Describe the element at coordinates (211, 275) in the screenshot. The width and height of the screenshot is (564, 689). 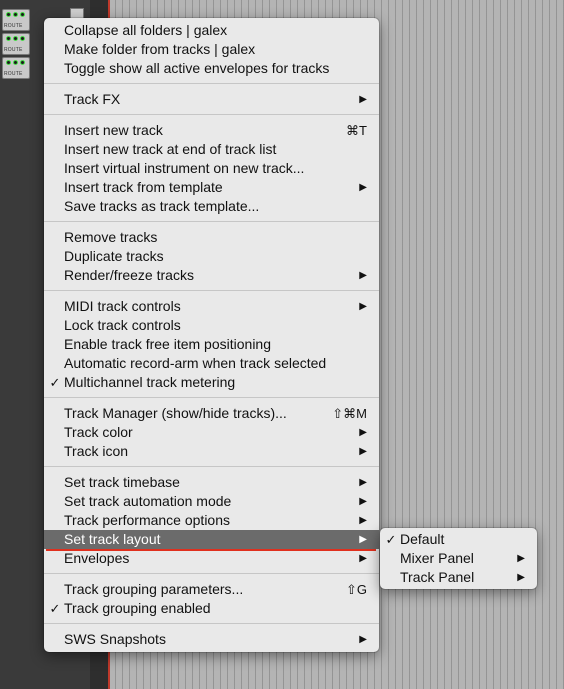
I see `menu-item-render-freeze-tracks: Render/freeze tracks ▶` at that location.